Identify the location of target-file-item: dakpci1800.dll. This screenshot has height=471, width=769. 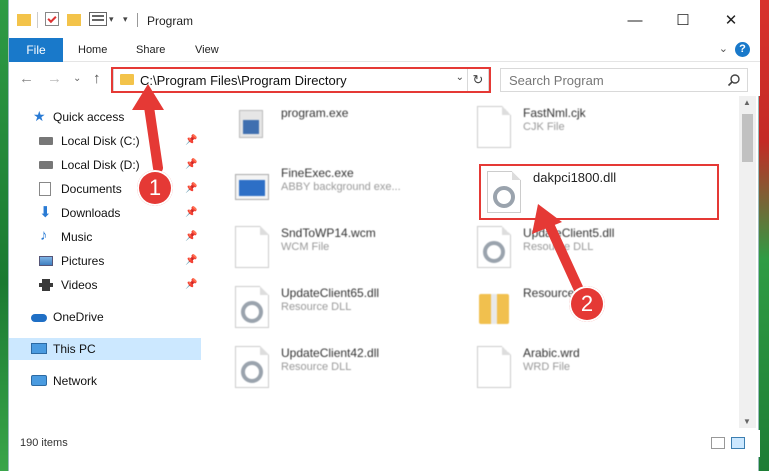
(599, 192).